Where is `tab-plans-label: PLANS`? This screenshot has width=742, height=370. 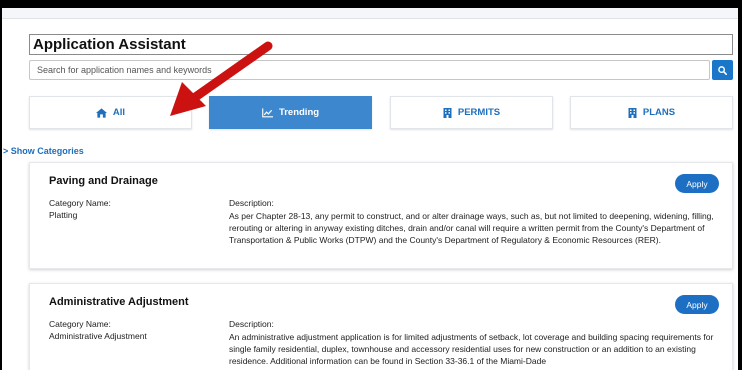
tab-plans-label: PLANS is located at coordinates (659, 112).